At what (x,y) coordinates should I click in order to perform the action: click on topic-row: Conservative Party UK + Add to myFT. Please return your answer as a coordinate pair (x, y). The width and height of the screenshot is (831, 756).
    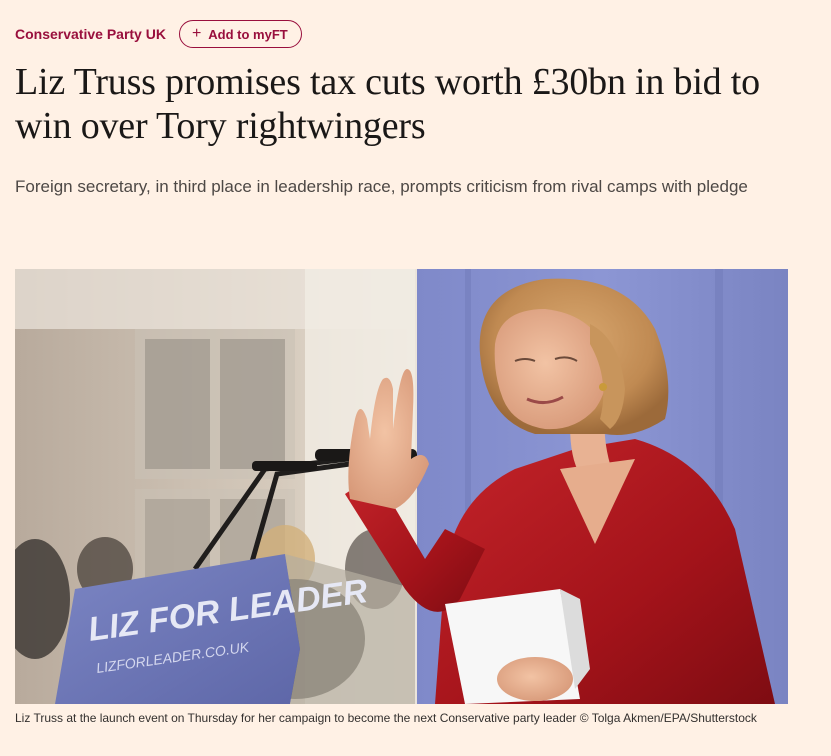
    Looking at the image, I should click on (158, 34).